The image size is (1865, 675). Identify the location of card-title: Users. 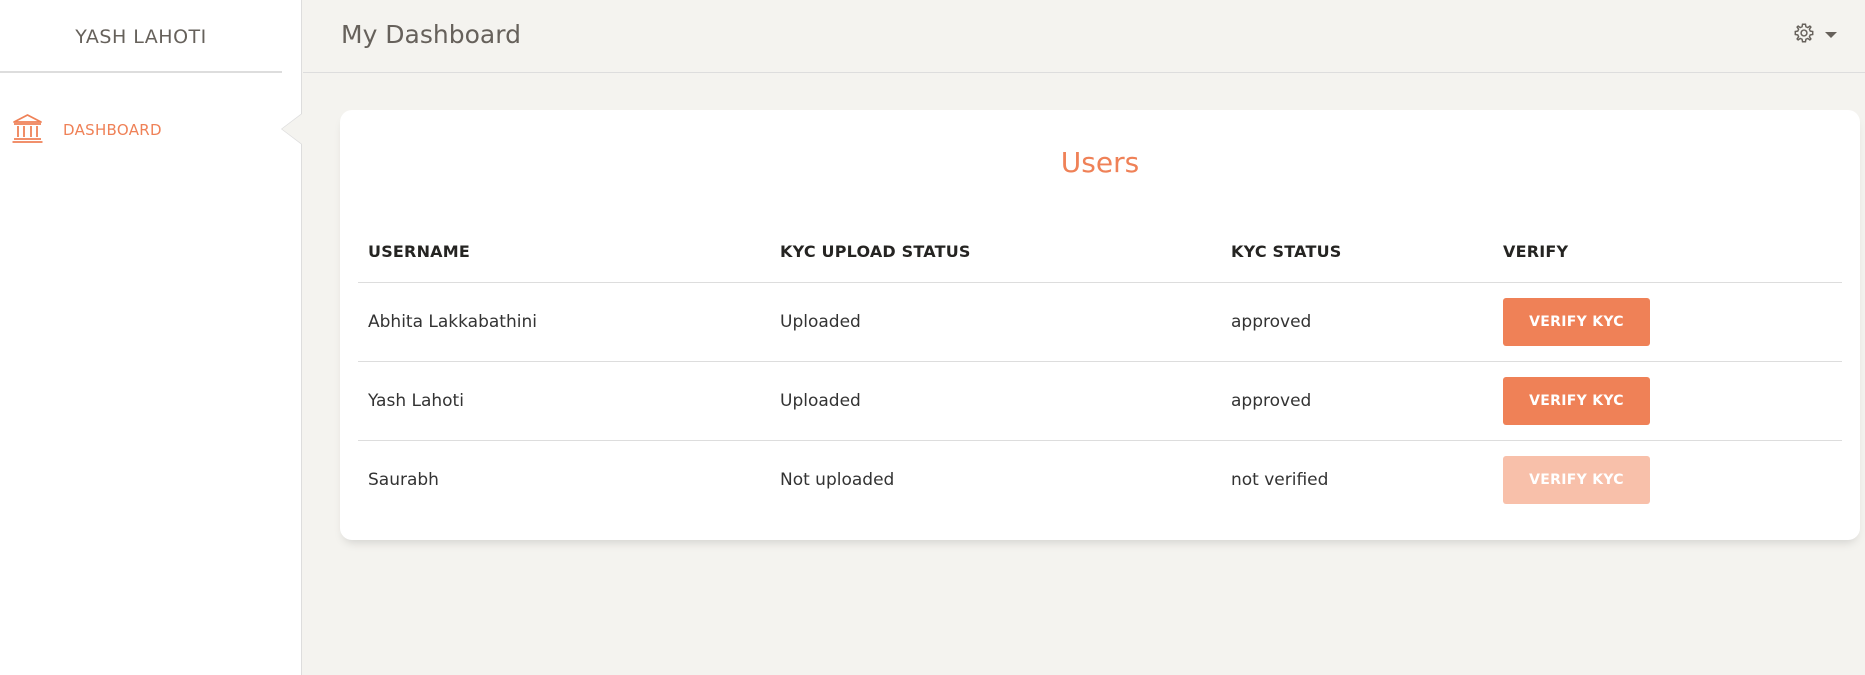
(1100, 162).